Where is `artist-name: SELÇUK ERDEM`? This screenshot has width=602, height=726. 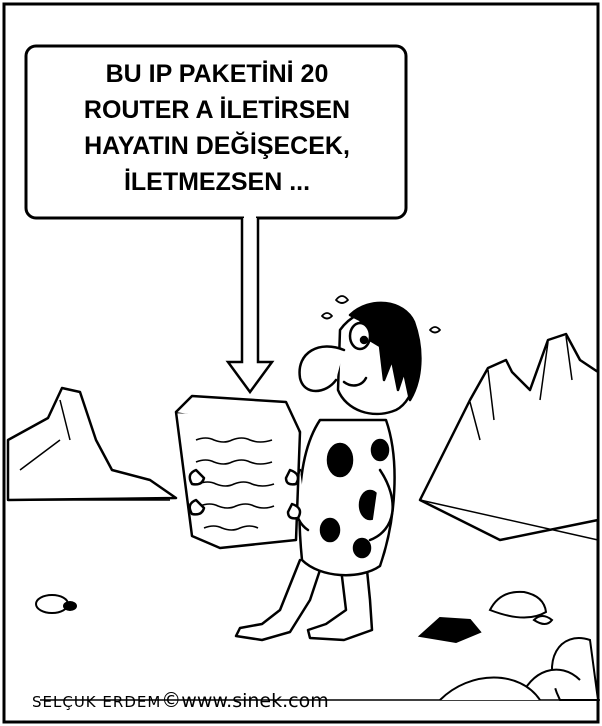
artist-name: SELÇUK ERDEM is located at coordinates (97, 702).